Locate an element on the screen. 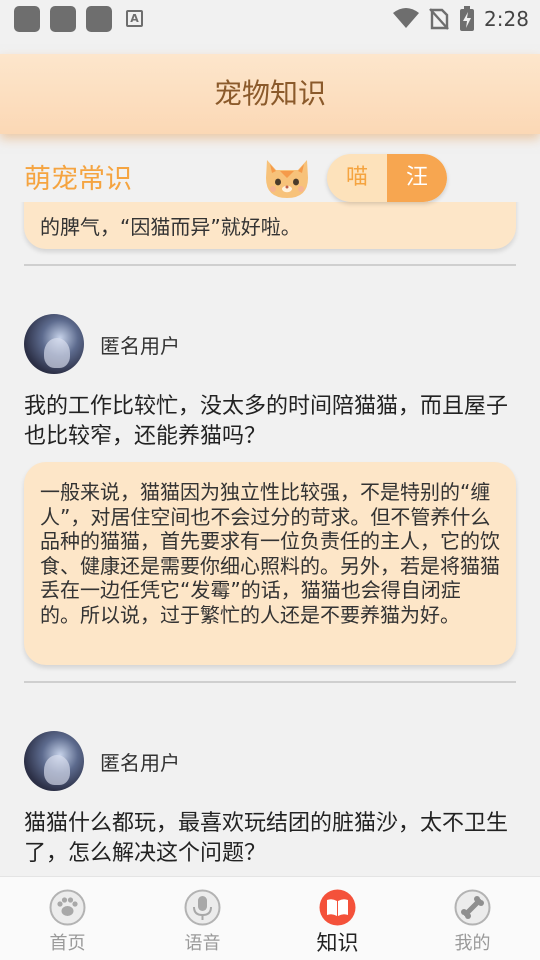 The height and width of the screenshot is (960, 540). answer-card: 的脾气，“因猫而异”就好啦。 is located at coordinates (270, 225).